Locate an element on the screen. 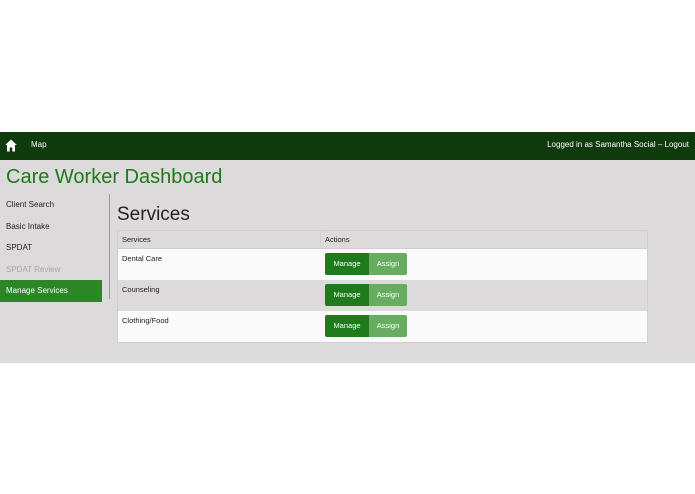 This screenshot has height=494, width=695. table-row: Dental Care Manage Assign is located at coordinates (382, 264).